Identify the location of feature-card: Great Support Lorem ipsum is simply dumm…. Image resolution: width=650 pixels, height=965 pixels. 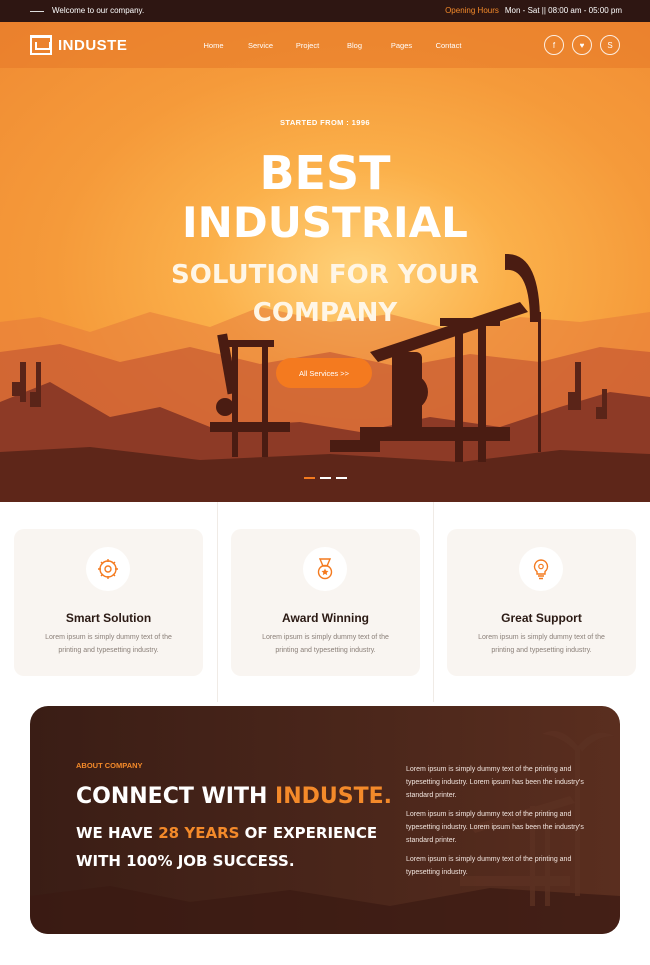
(541, 602).